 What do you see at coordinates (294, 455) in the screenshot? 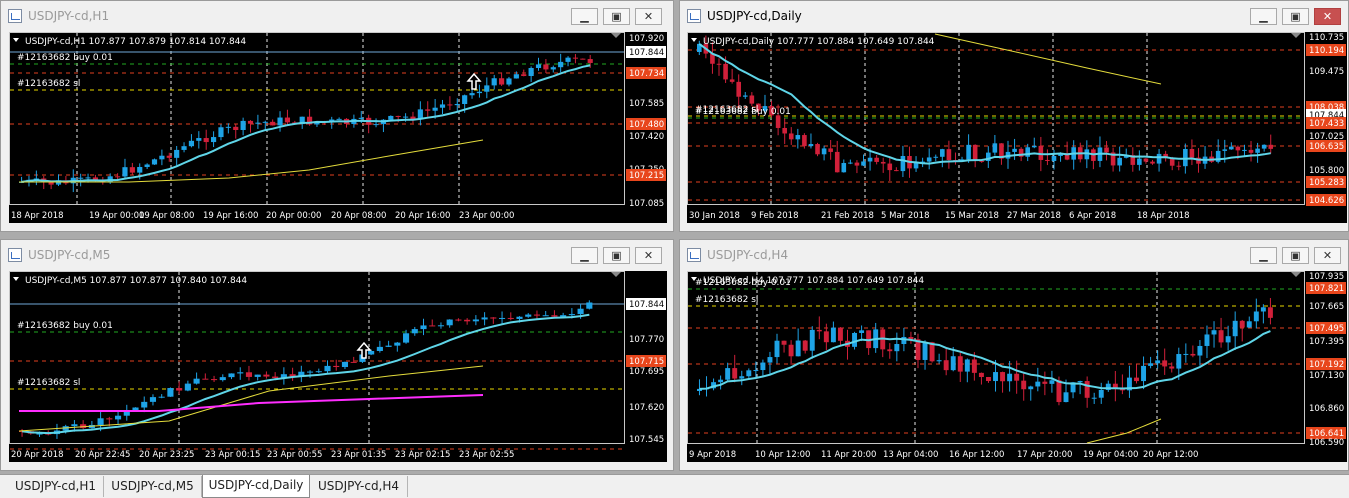
I see `time-axis-label: 23 Apr 00:55` at bounding box center [294, 455].